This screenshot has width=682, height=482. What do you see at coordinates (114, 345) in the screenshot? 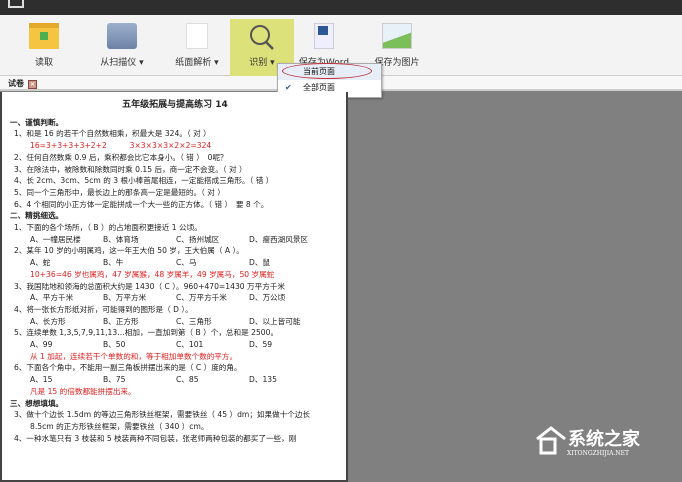
I see `option: B、50` at bounding box center [114, 345].